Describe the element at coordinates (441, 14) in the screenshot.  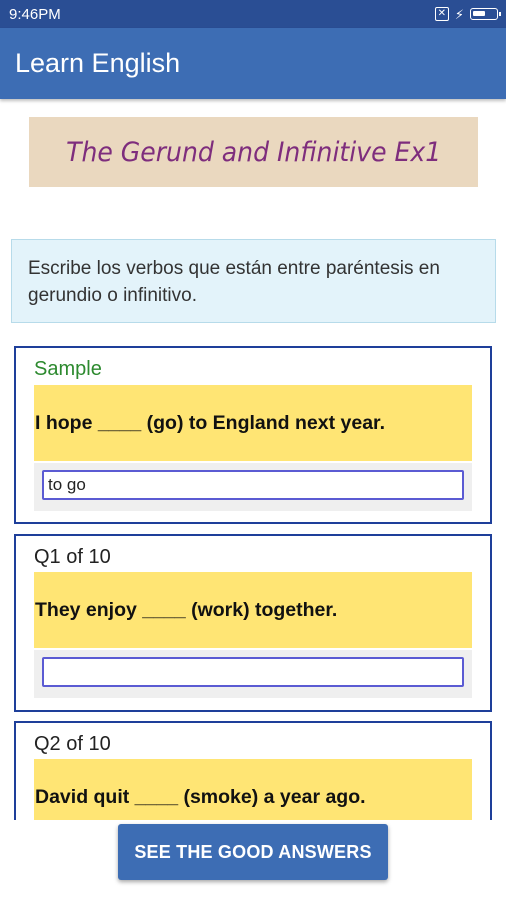
I see `sim-blocked-icon: ✕` at that location.